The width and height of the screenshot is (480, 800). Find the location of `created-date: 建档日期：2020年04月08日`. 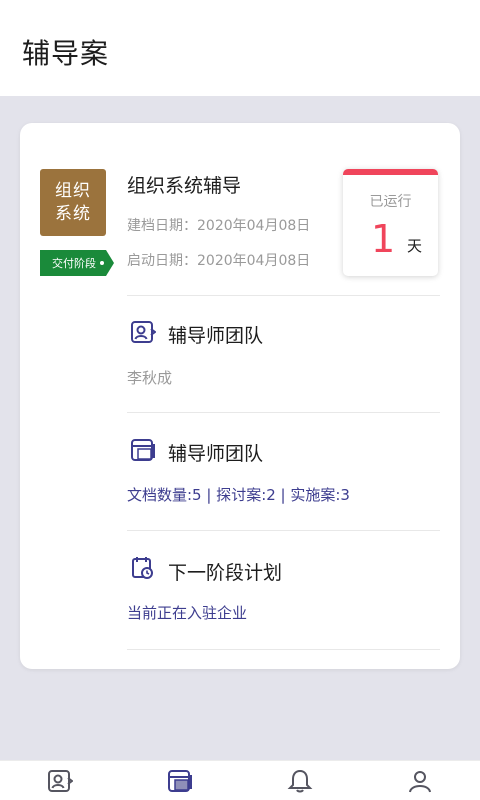

created-date: 建档日期：2020年04月08日 is located at coordinates (219, 226).